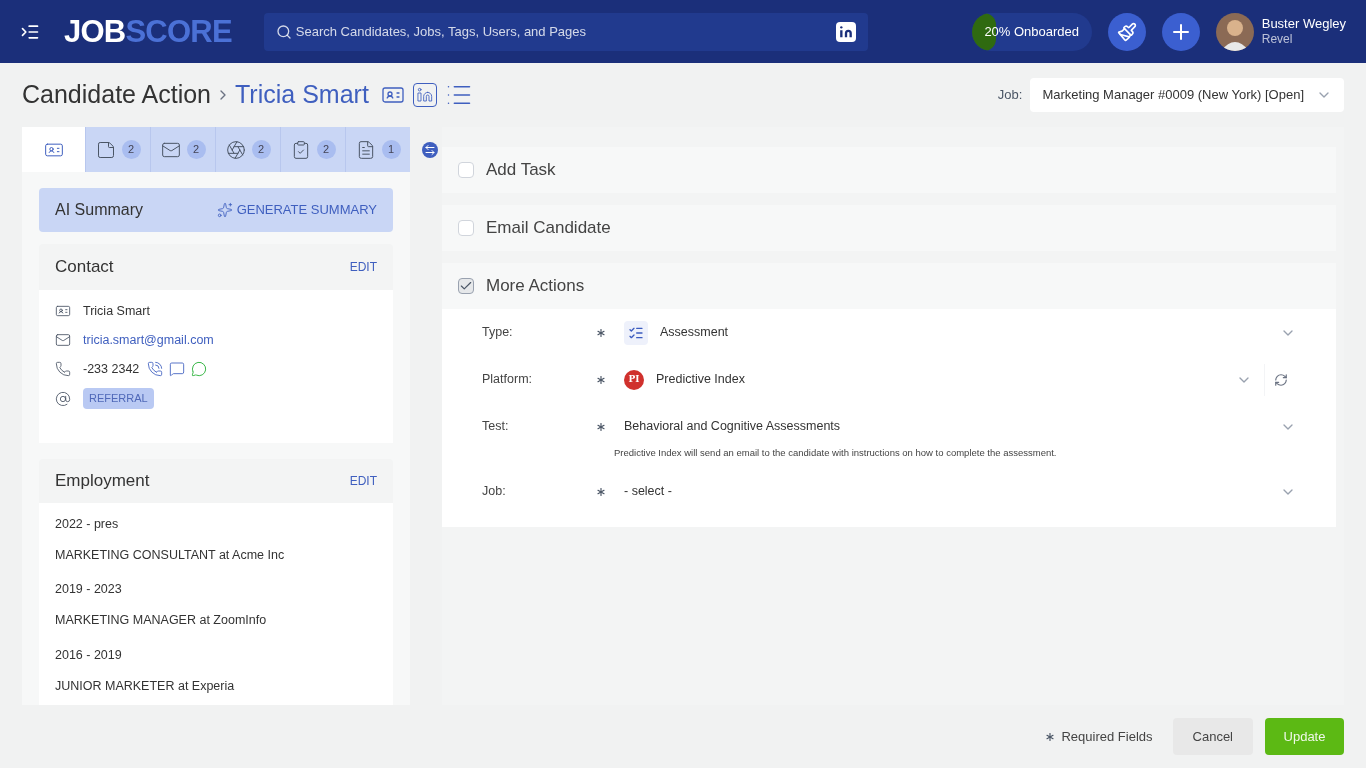 The height and width of the screenshot is (768, 1366). I want to click on logo: JOBSCORE, so click(148, 31).